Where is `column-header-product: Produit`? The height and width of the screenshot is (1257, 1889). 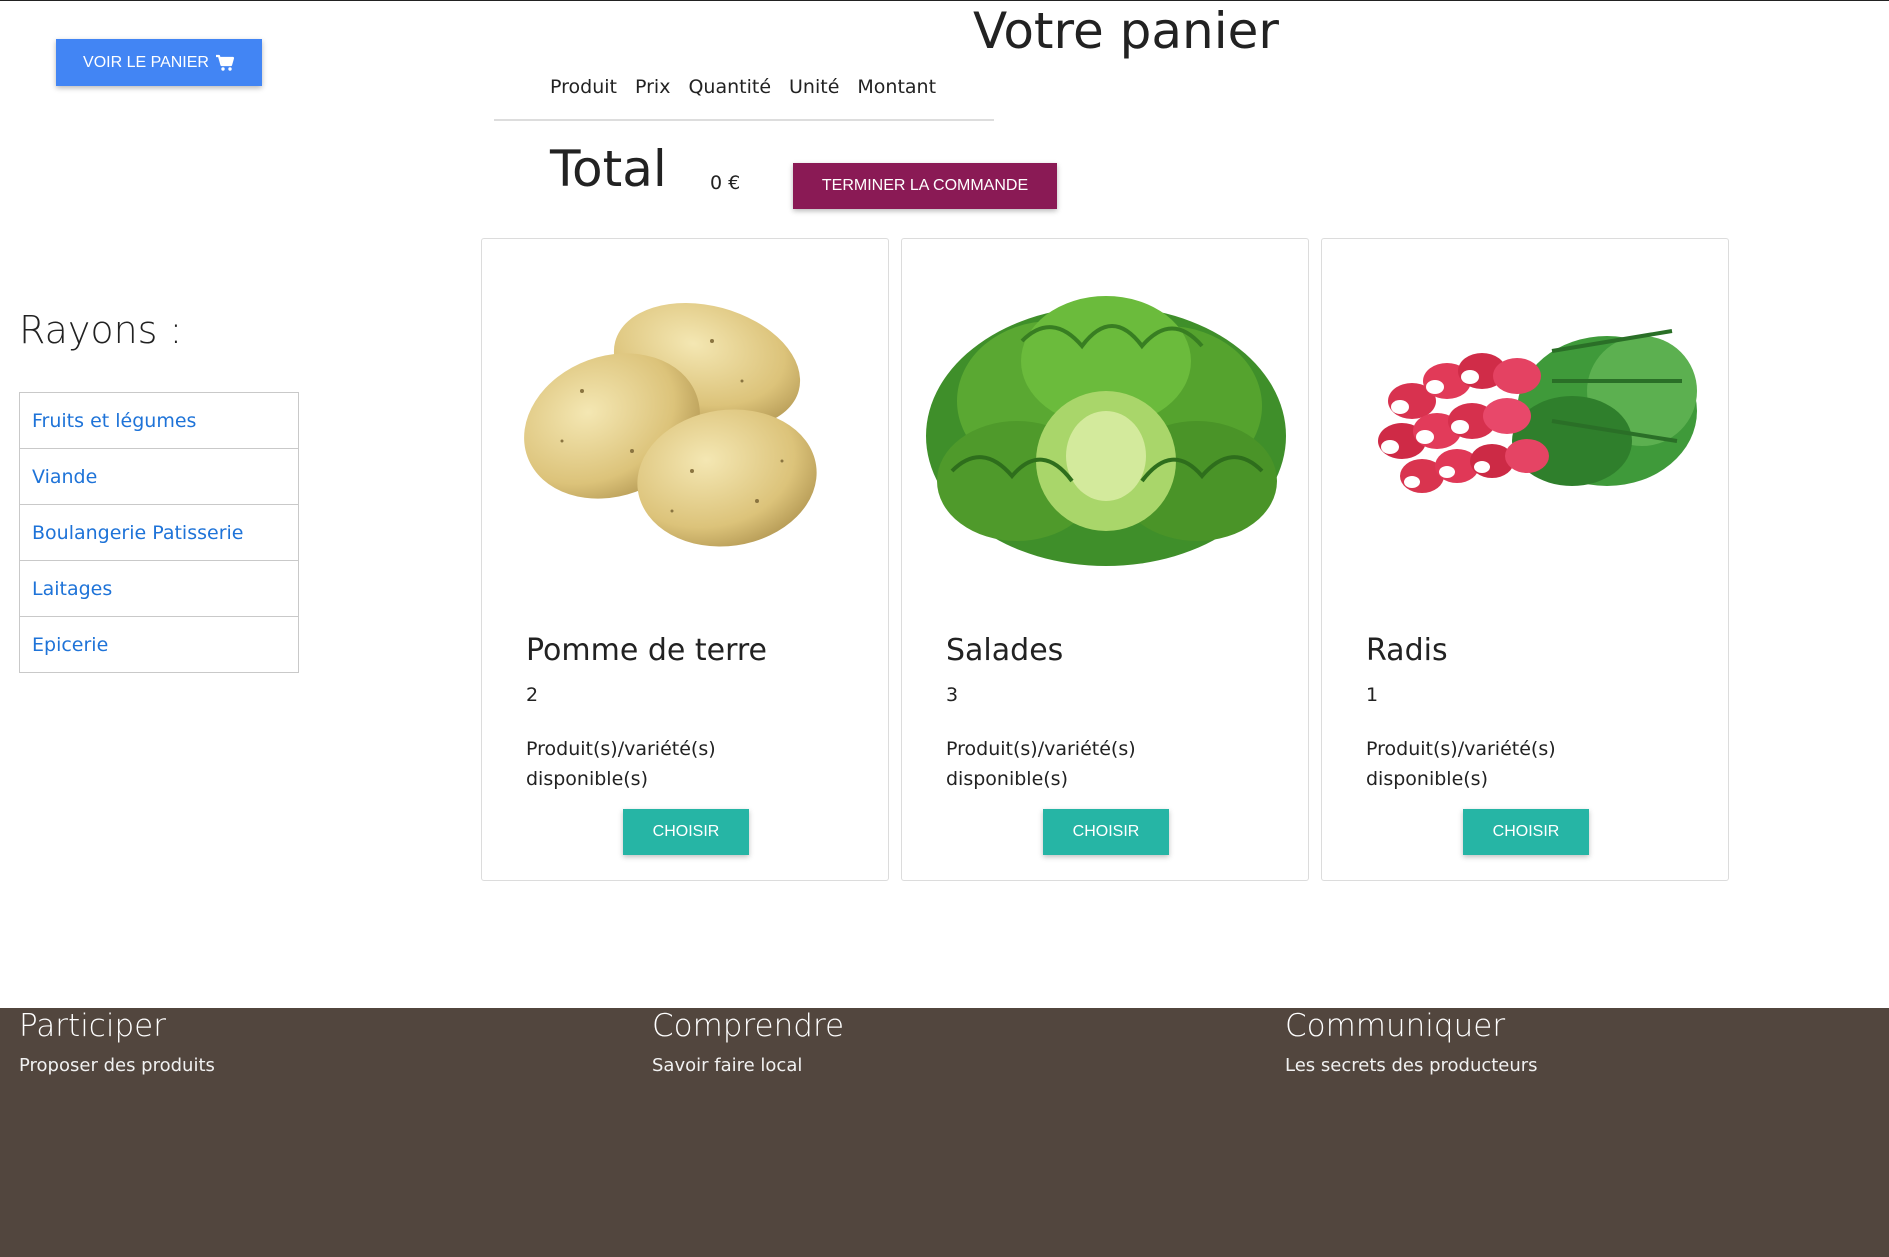
column-header-product: Produit is located at coordinates (583, 87).